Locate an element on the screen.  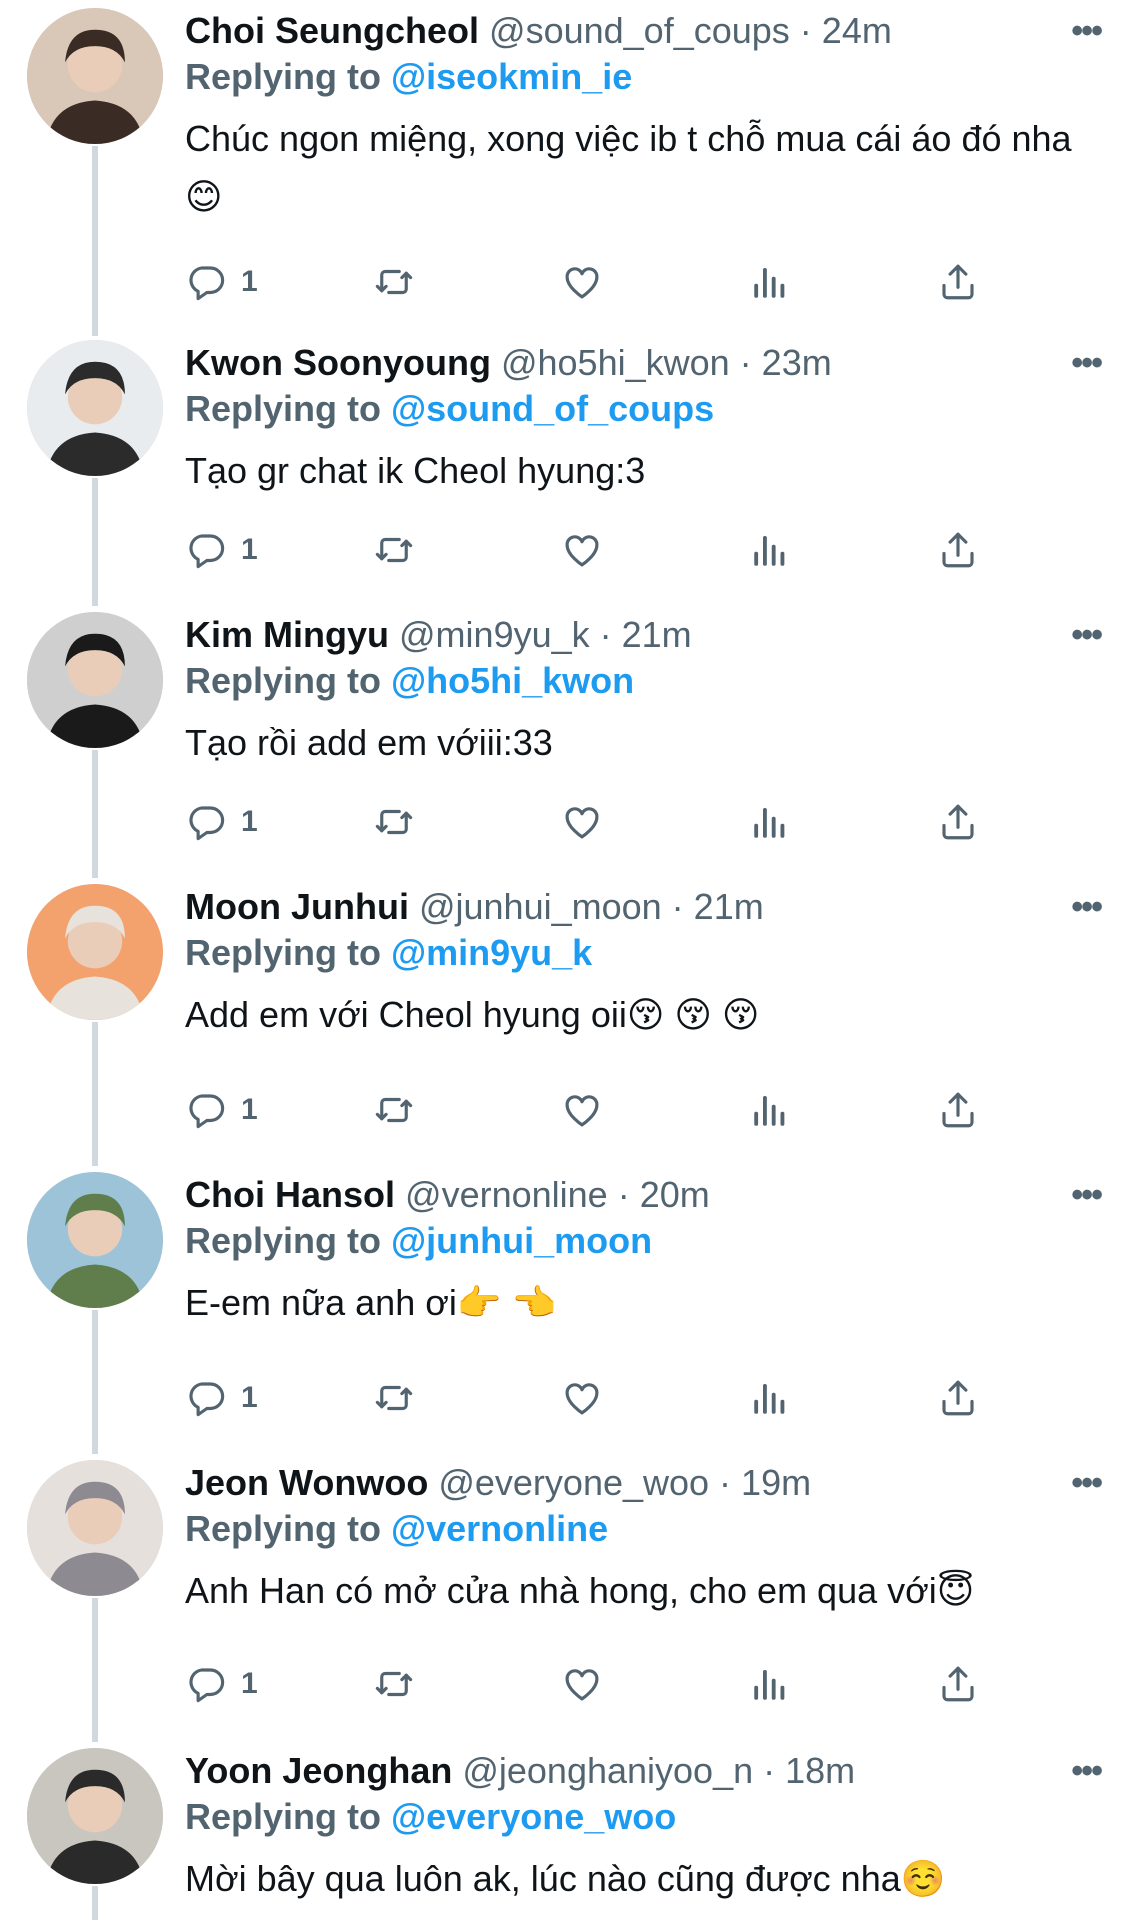
timestamp: 18m is located at coordinates (820, 1770).